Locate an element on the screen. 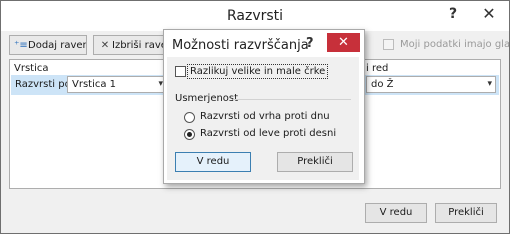 This screenshot has width=510, height=240. chevron-down-icon: ▾ is located at coordinates (489, 84).